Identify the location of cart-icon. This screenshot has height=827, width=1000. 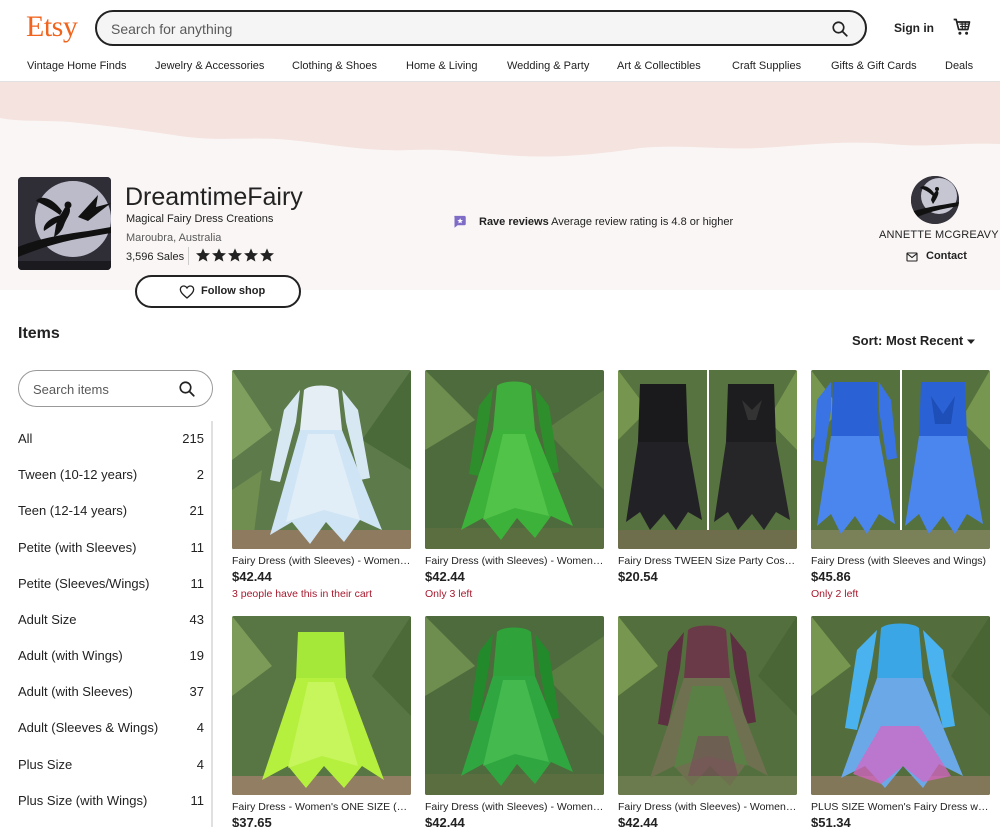
(962, 27).